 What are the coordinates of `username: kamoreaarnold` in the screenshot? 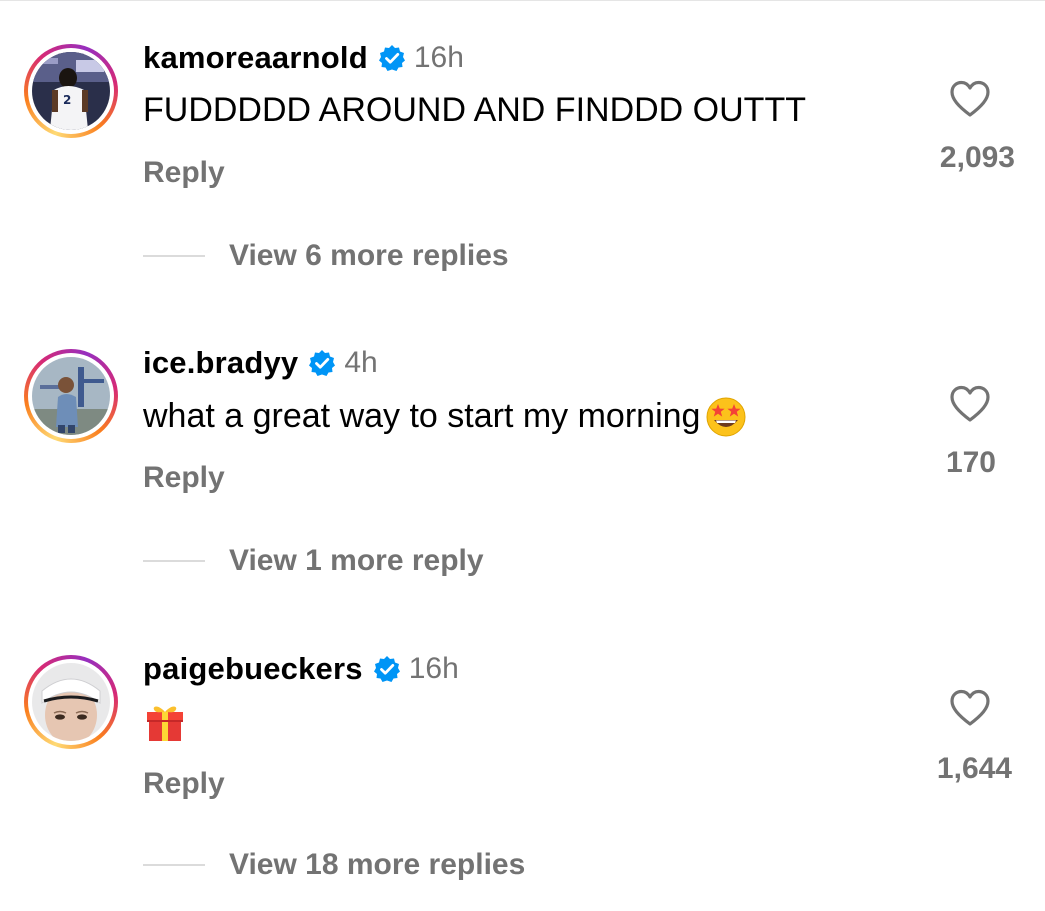 It's located at (255, 58).